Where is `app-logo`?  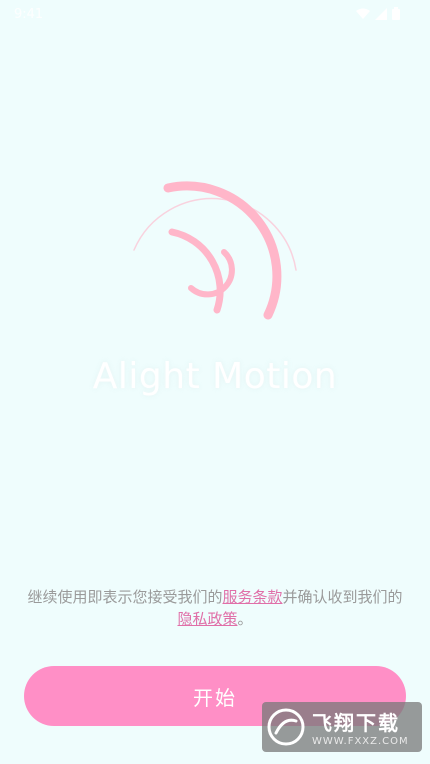 app-logo is located at coordinates (220, 255).